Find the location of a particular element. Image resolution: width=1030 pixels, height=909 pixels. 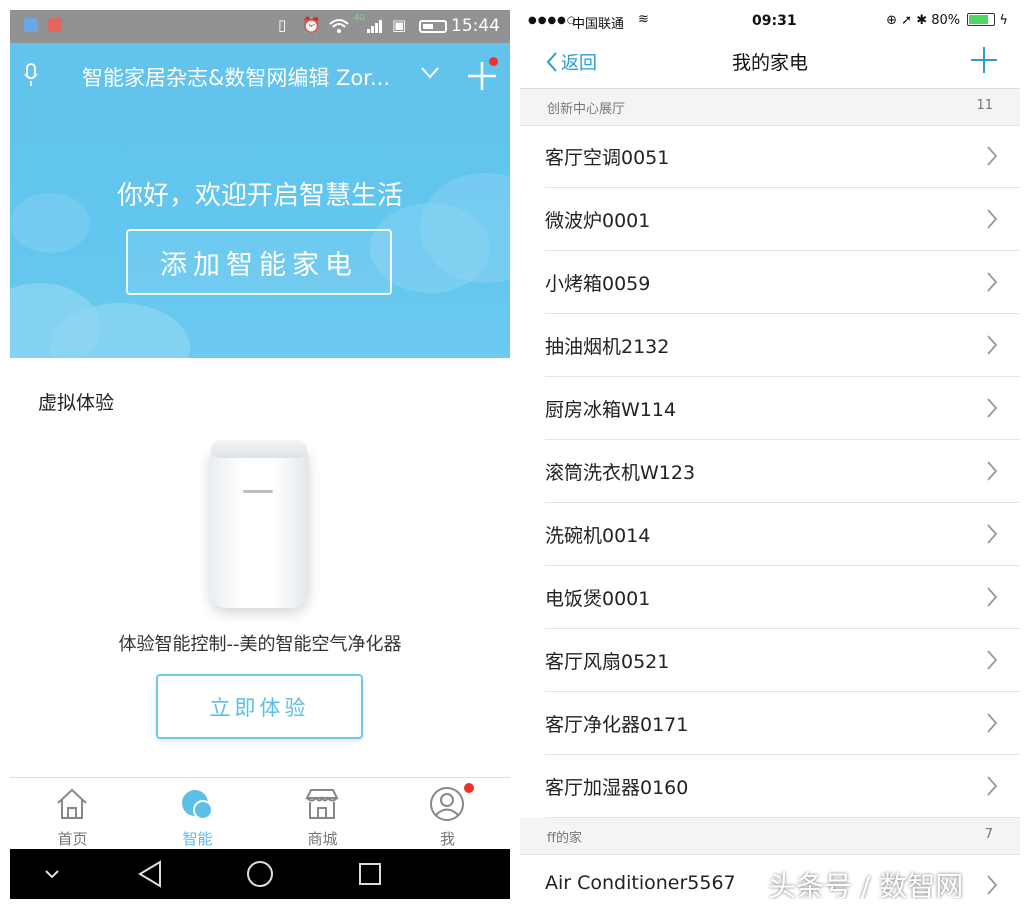

signal-dots-icon: ●●●●○ is located at coordinates (552, 20).